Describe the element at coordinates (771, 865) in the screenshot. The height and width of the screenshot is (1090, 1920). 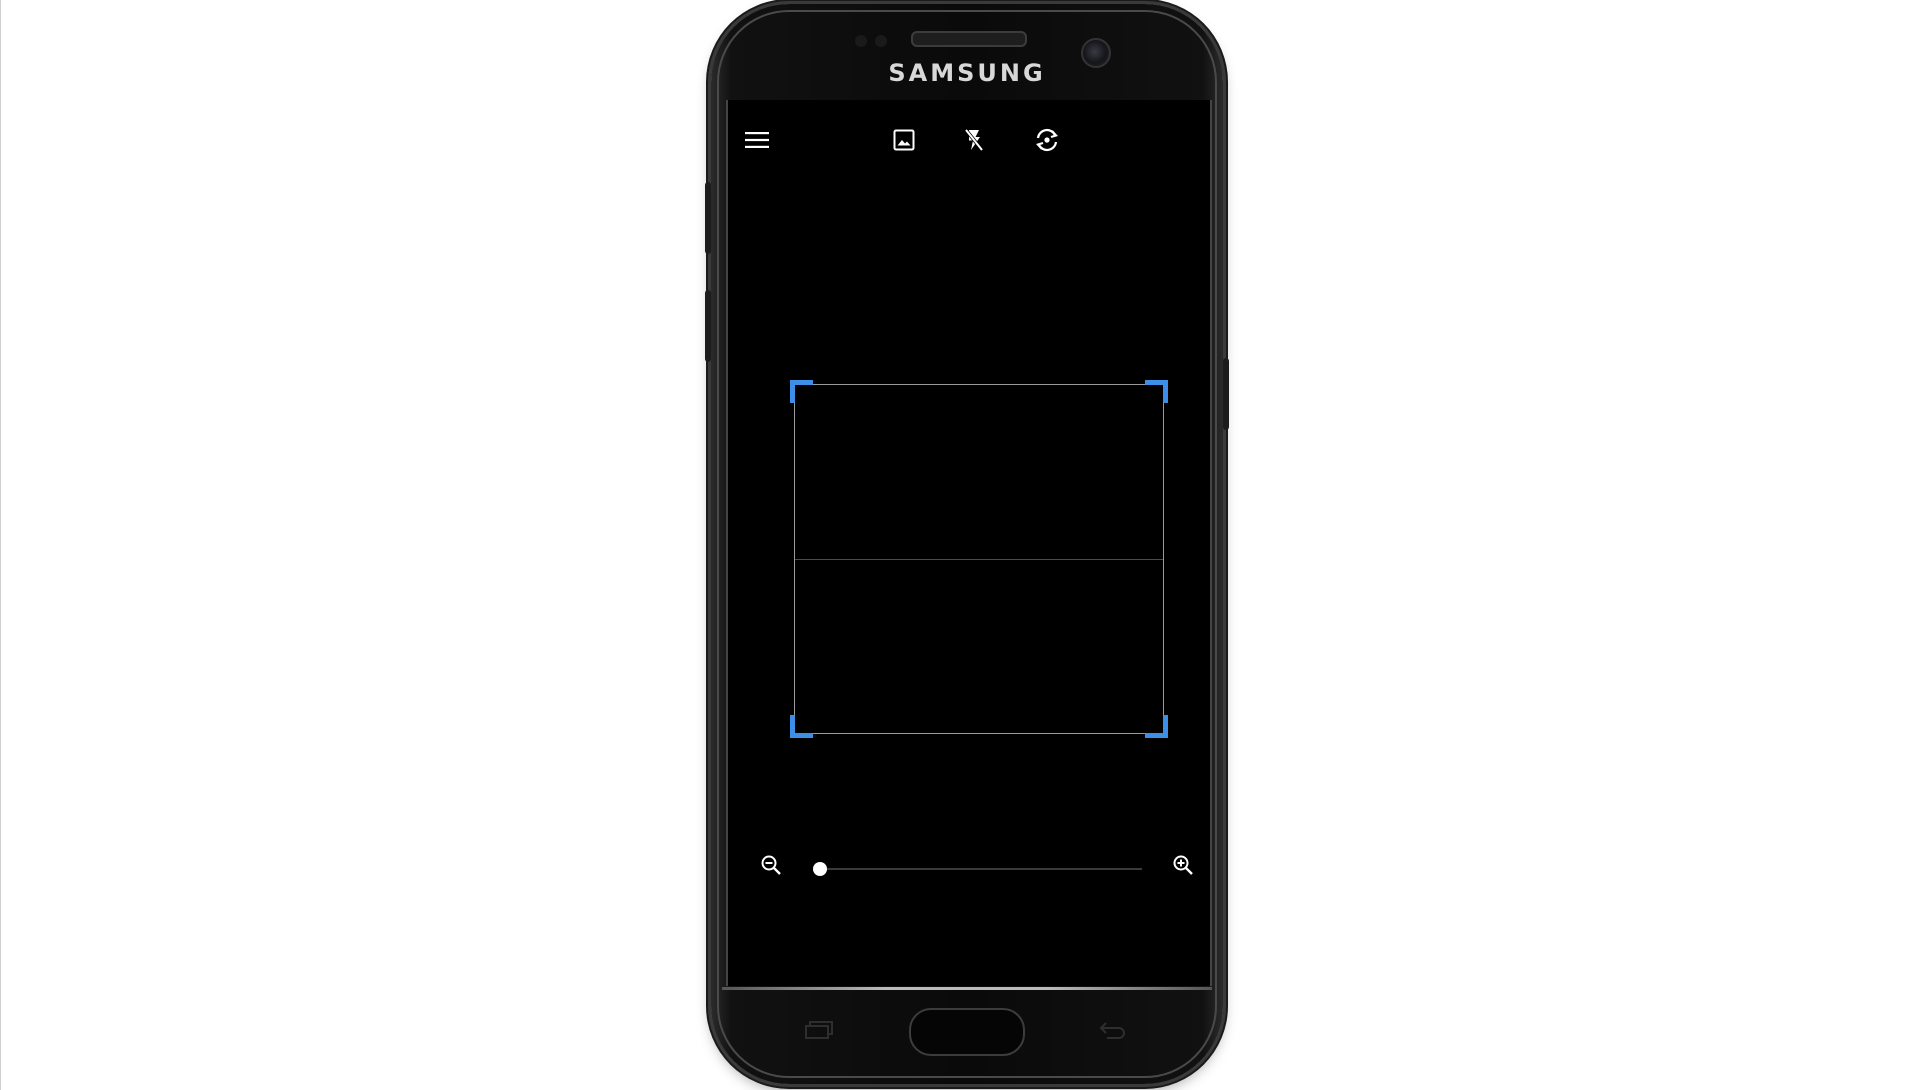
I see `zoom-out-icon` at that location.